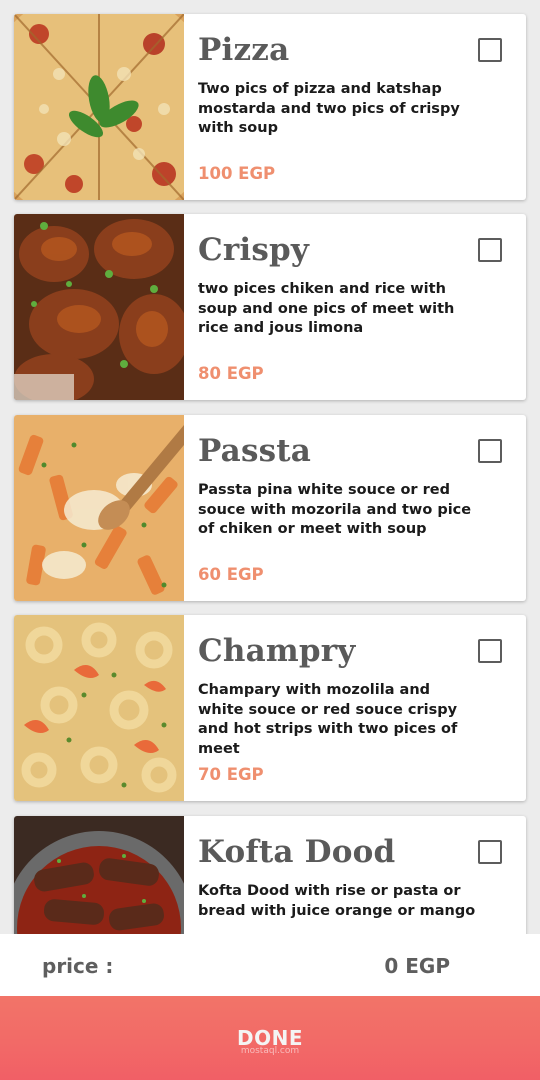 This screenshot has height=1080, width=540. Describe the element at coordinates (255, 451) in the screenshot. I see `item-title: Passta` at that location.